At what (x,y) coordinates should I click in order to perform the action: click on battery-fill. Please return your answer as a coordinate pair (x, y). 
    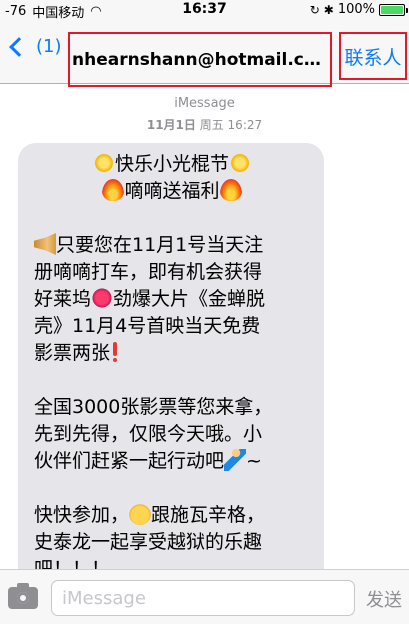
    Looking at the image, I should click on (392, 9).